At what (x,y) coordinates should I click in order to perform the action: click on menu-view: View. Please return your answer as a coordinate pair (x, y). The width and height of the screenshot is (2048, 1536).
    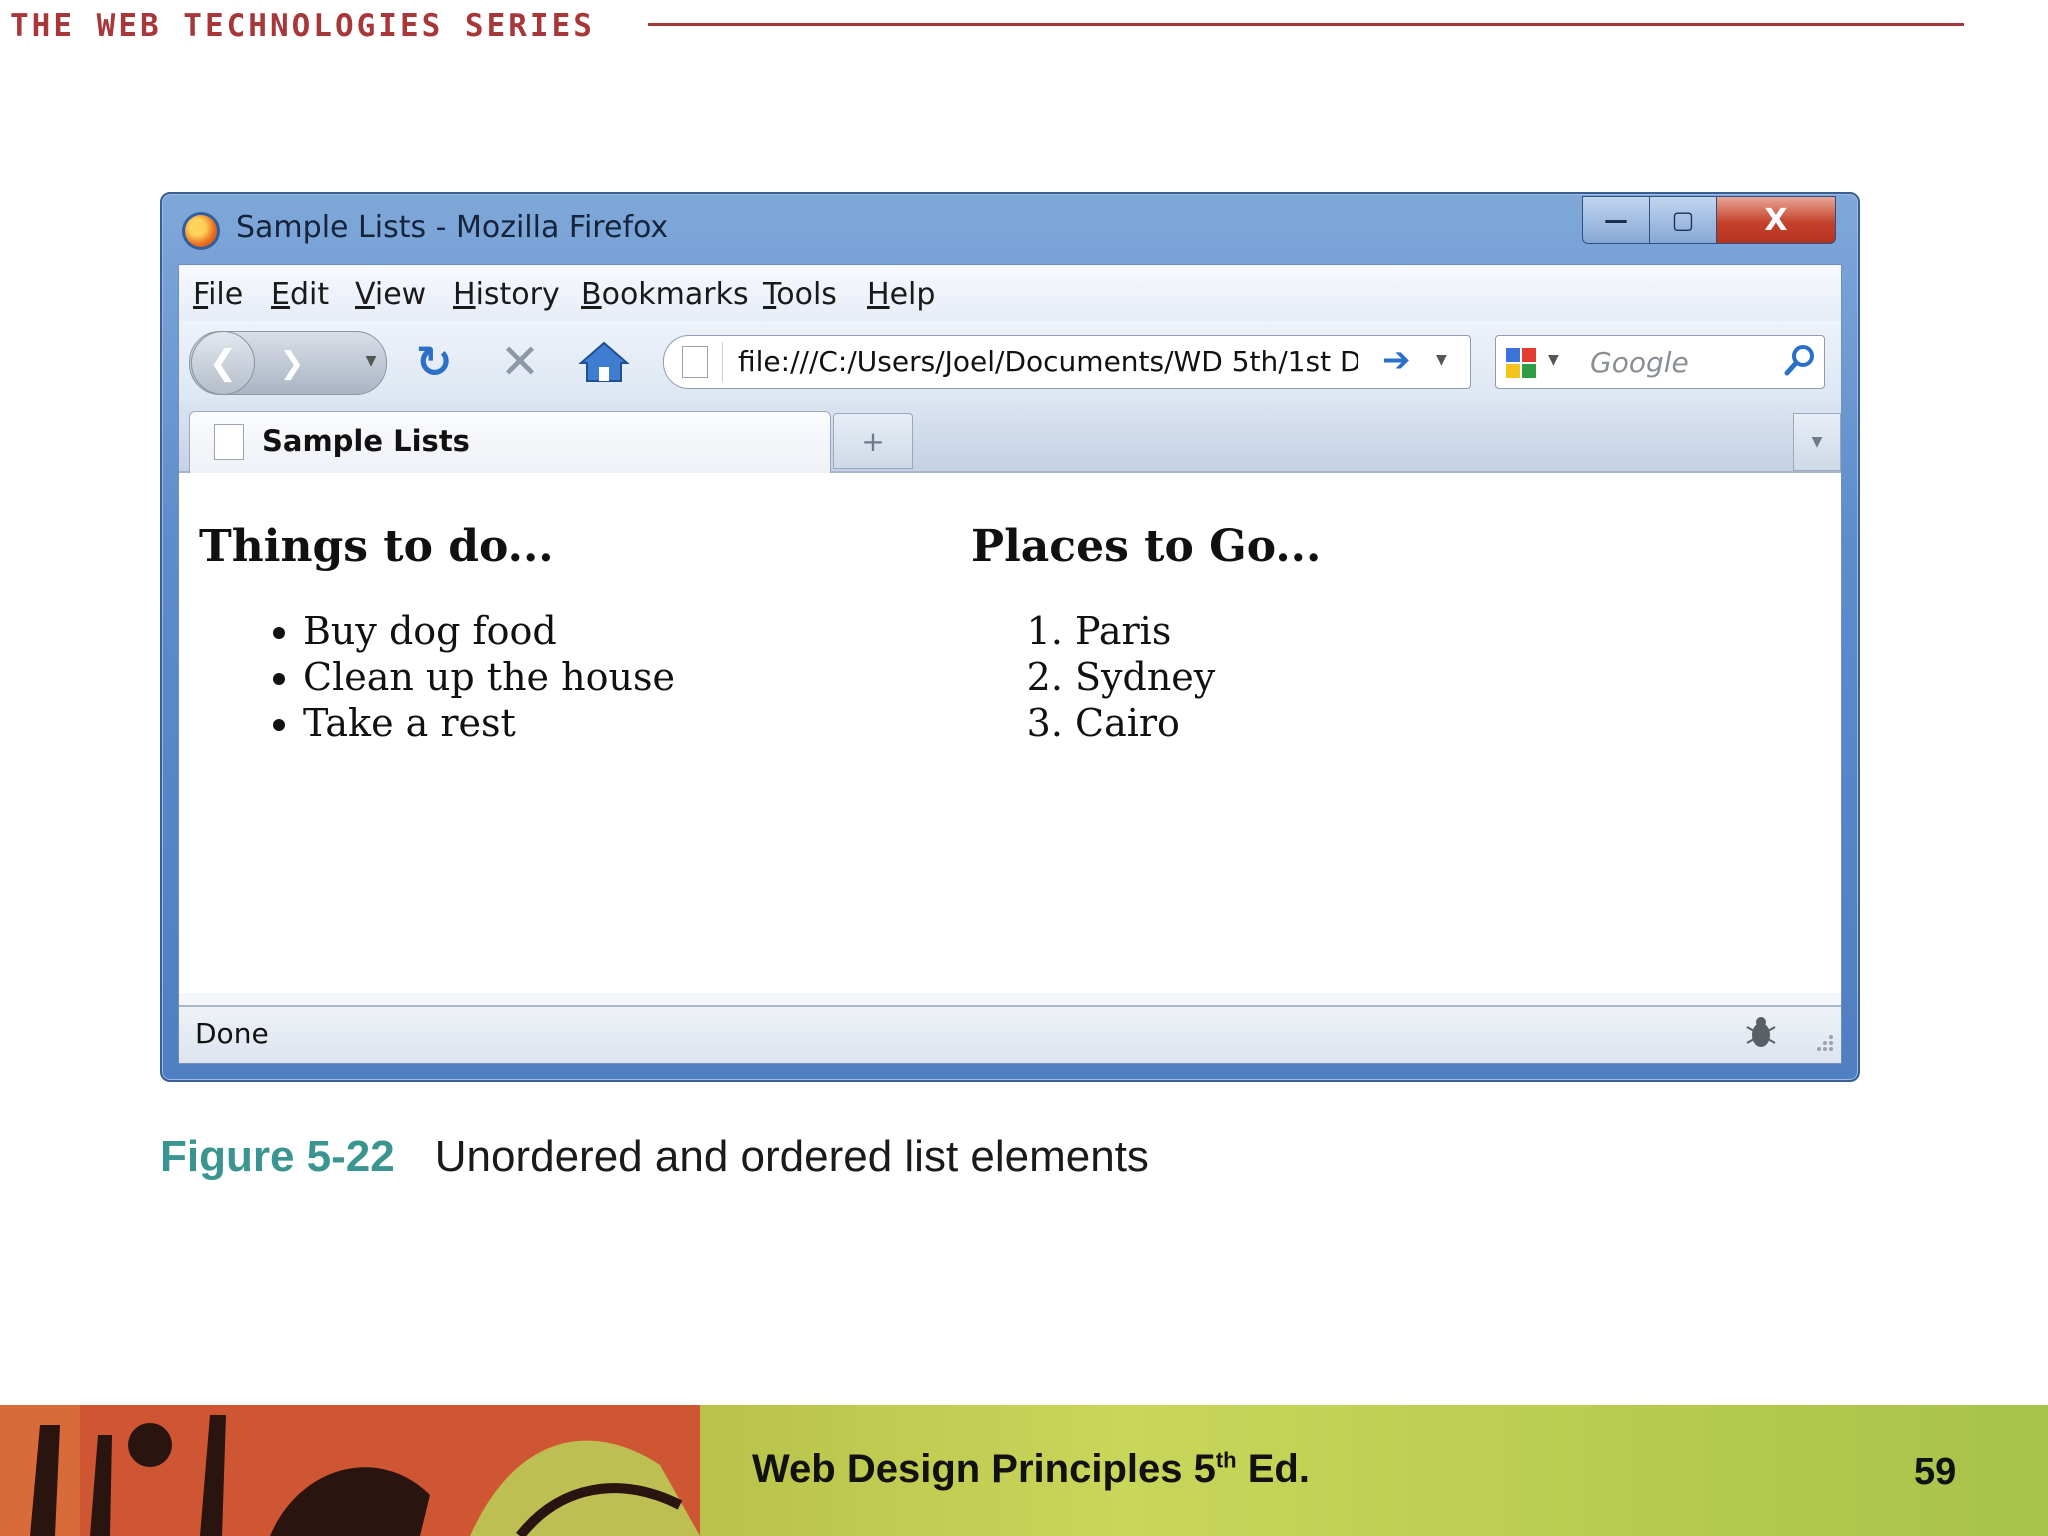
    Looking at the image, I should click on (390, 294).